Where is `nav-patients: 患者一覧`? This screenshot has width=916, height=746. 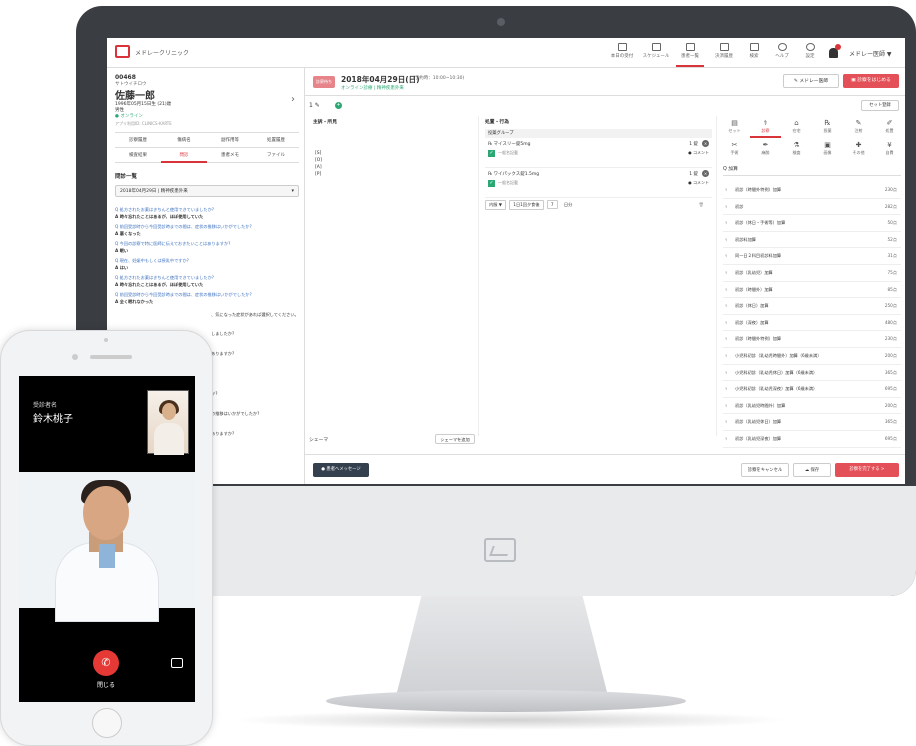 nav-patients: 患者一覧 is located at coordinates (690, 55).